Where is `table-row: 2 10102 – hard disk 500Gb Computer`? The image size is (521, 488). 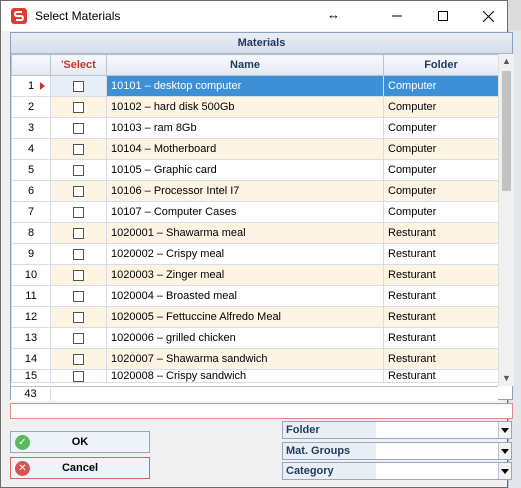
table-row: 2 10102 – hard disk 500Gb Computer is located at coordinates (254, 107).